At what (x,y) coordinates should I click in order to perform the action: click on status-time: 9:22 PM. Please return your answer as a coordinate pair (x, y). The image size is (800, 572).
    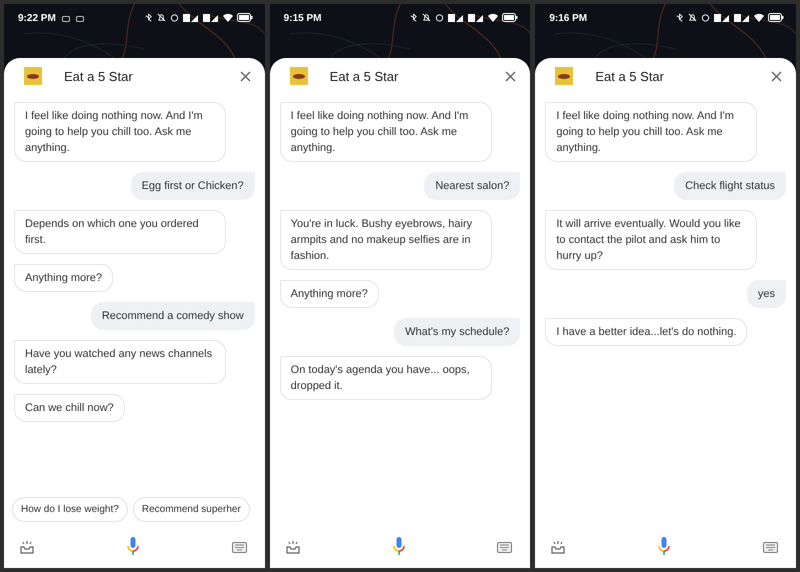
    Looking at the image, I should click on (37, 18).